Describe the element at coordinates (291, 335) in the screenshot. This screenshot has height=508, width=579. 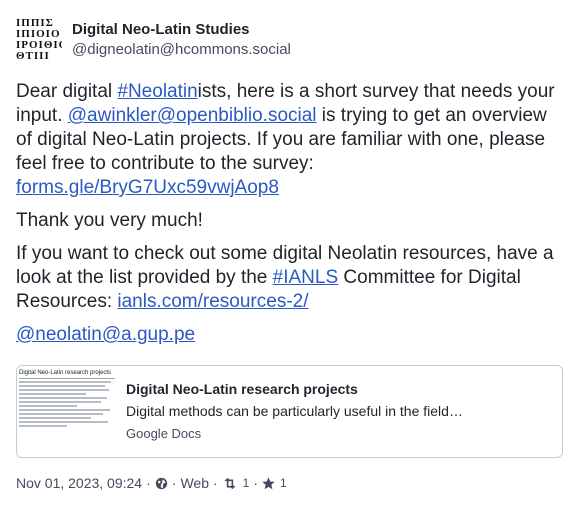
I see `paragraph-mention: @neolatin@a.gup.pe` at that location.